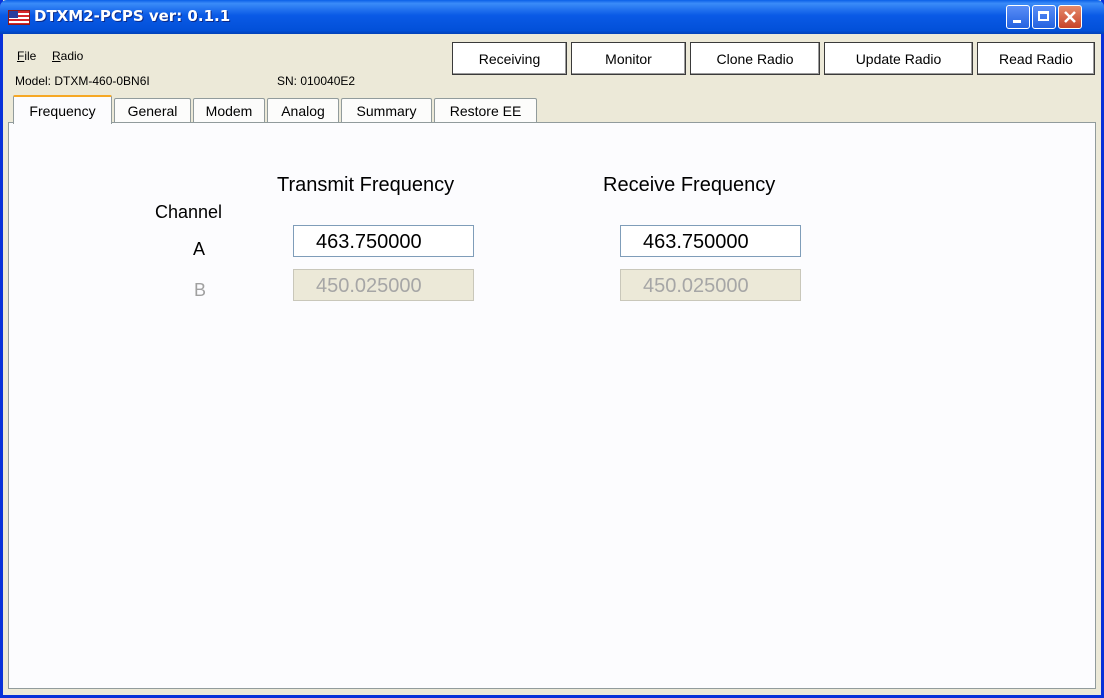 Image resolution: width=1104 pixels, height=698 pixels. Describe the element at coordinates (1036, 58) in the screenshot. I see `read-radio-button: Read Radio` at that location.